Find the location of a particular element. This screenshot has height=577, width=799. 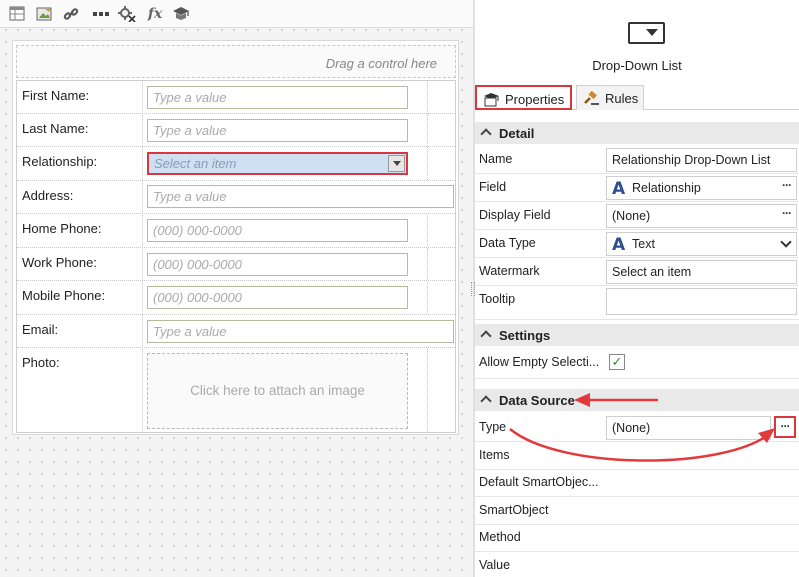

name-value-field: Relationship Drop-Down List is located at coordinates (701, 160).